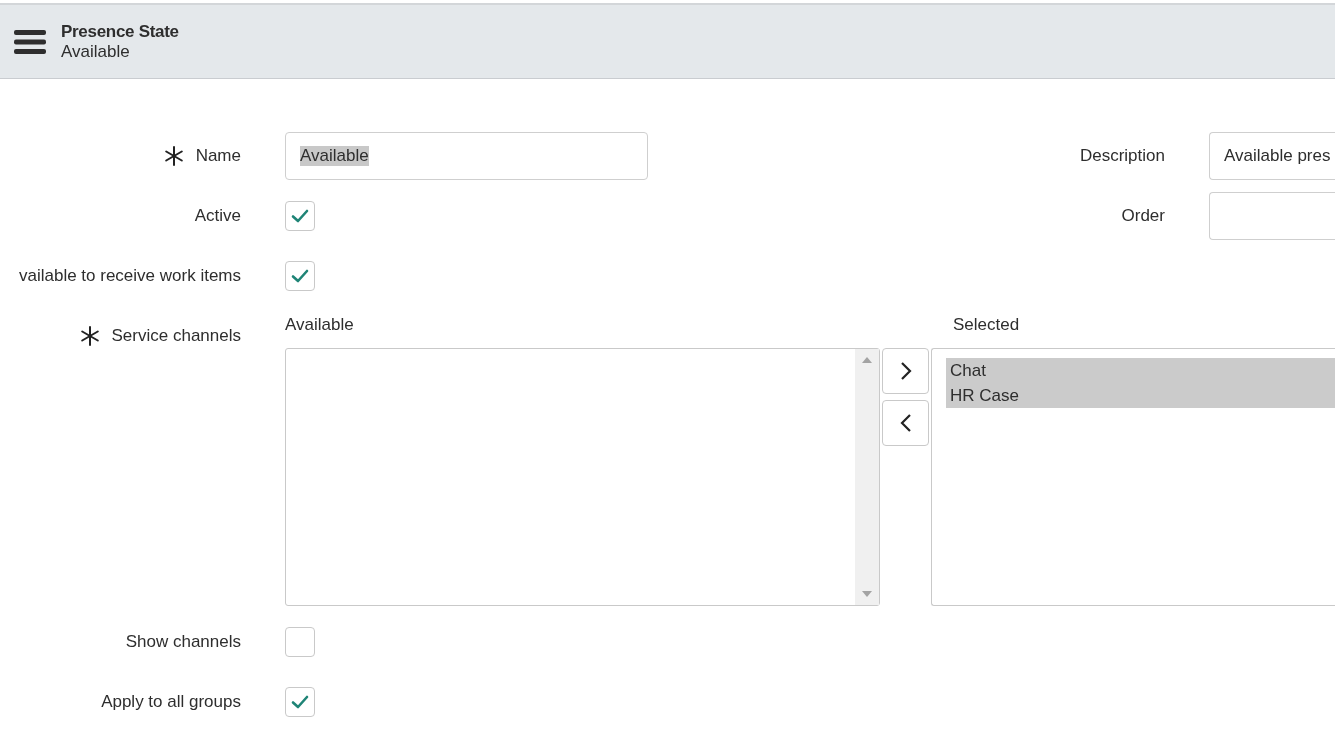 Image resolution: width=1335 pixels, height=736 pixels. Describe the element at coordinates (129, 276) in the screenshot. I see `field-label: vailable to receive work items` at that location.